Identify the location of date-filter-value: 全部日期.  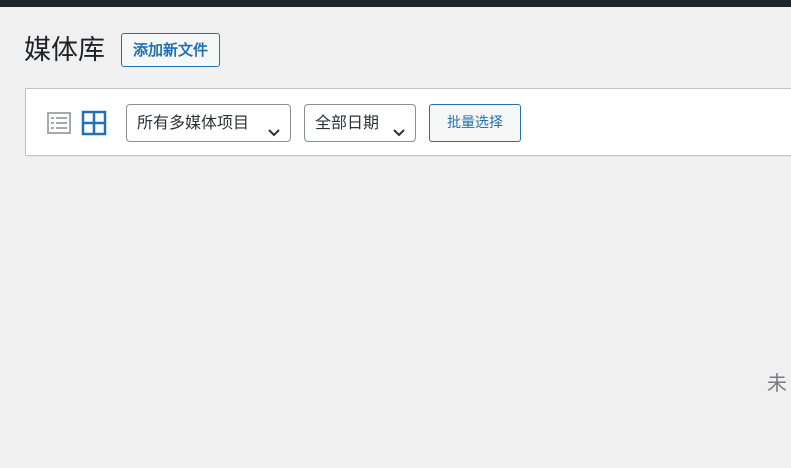
(347, 122).